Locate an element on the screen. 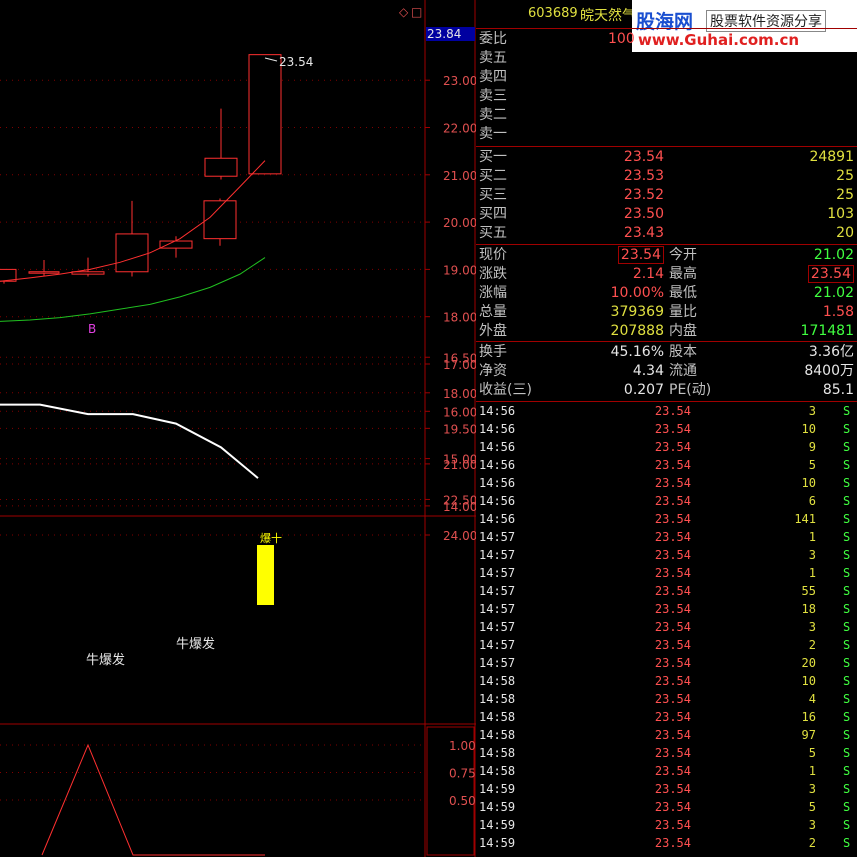 This screenshot has width=857, height=857. stat-label-2: 最低 is located at coordinates (683, 293).